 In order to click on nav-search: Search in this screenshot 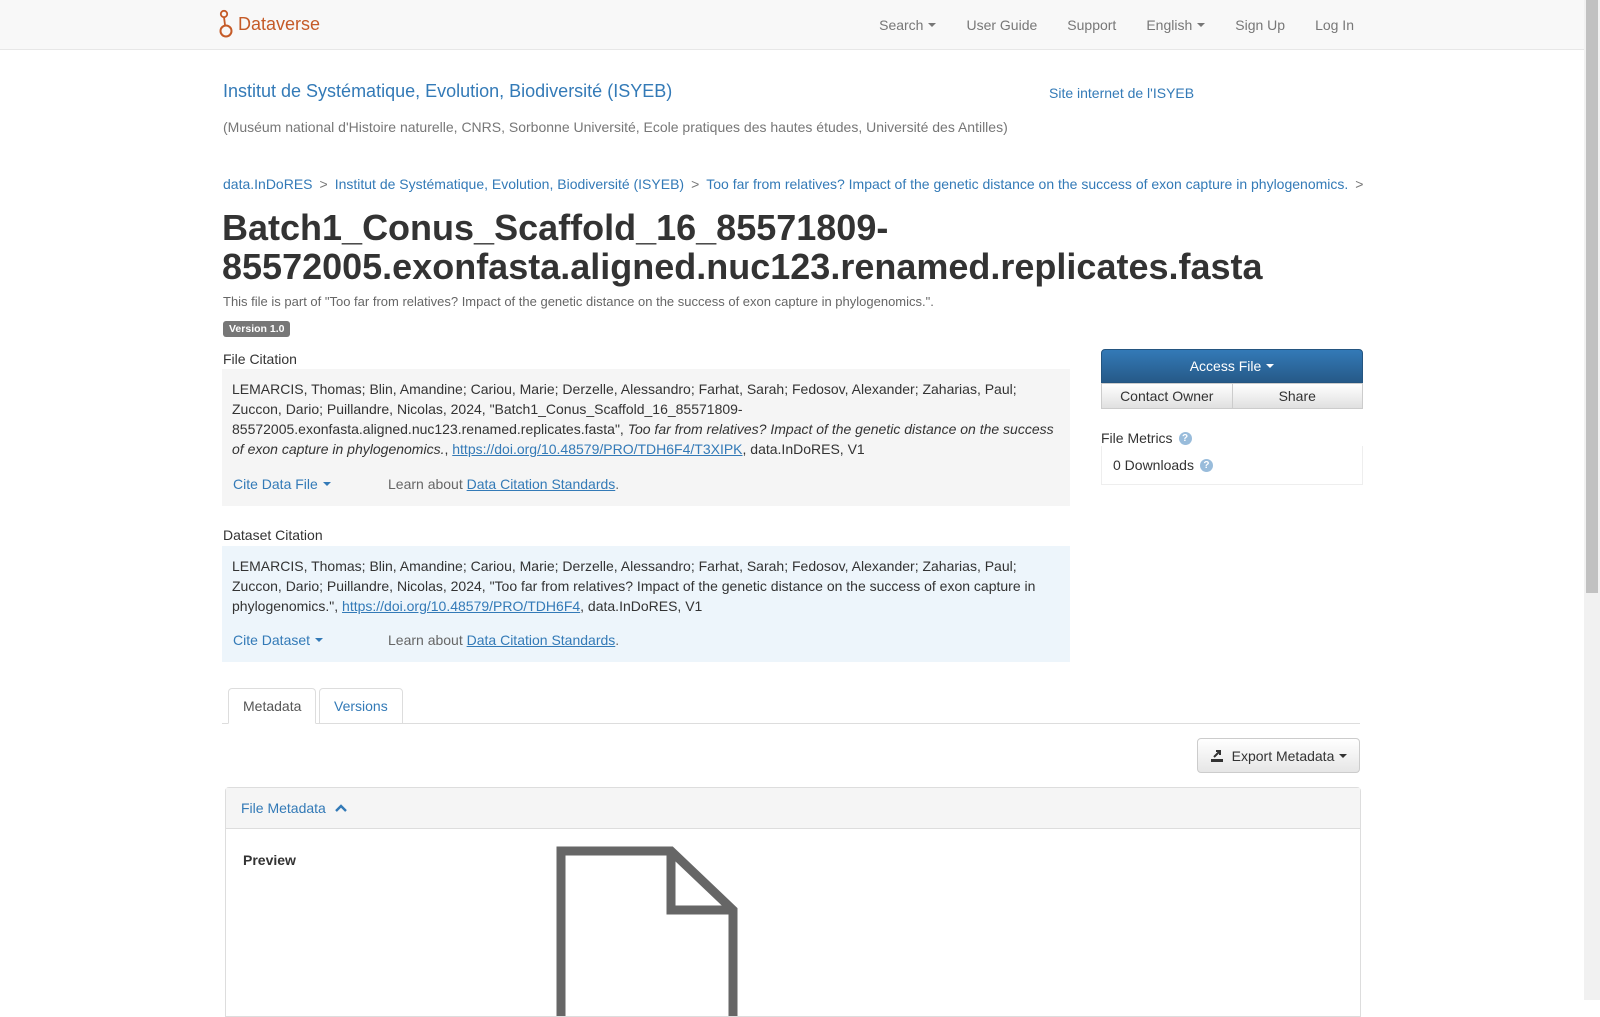, I will do `click(908, 25)`.